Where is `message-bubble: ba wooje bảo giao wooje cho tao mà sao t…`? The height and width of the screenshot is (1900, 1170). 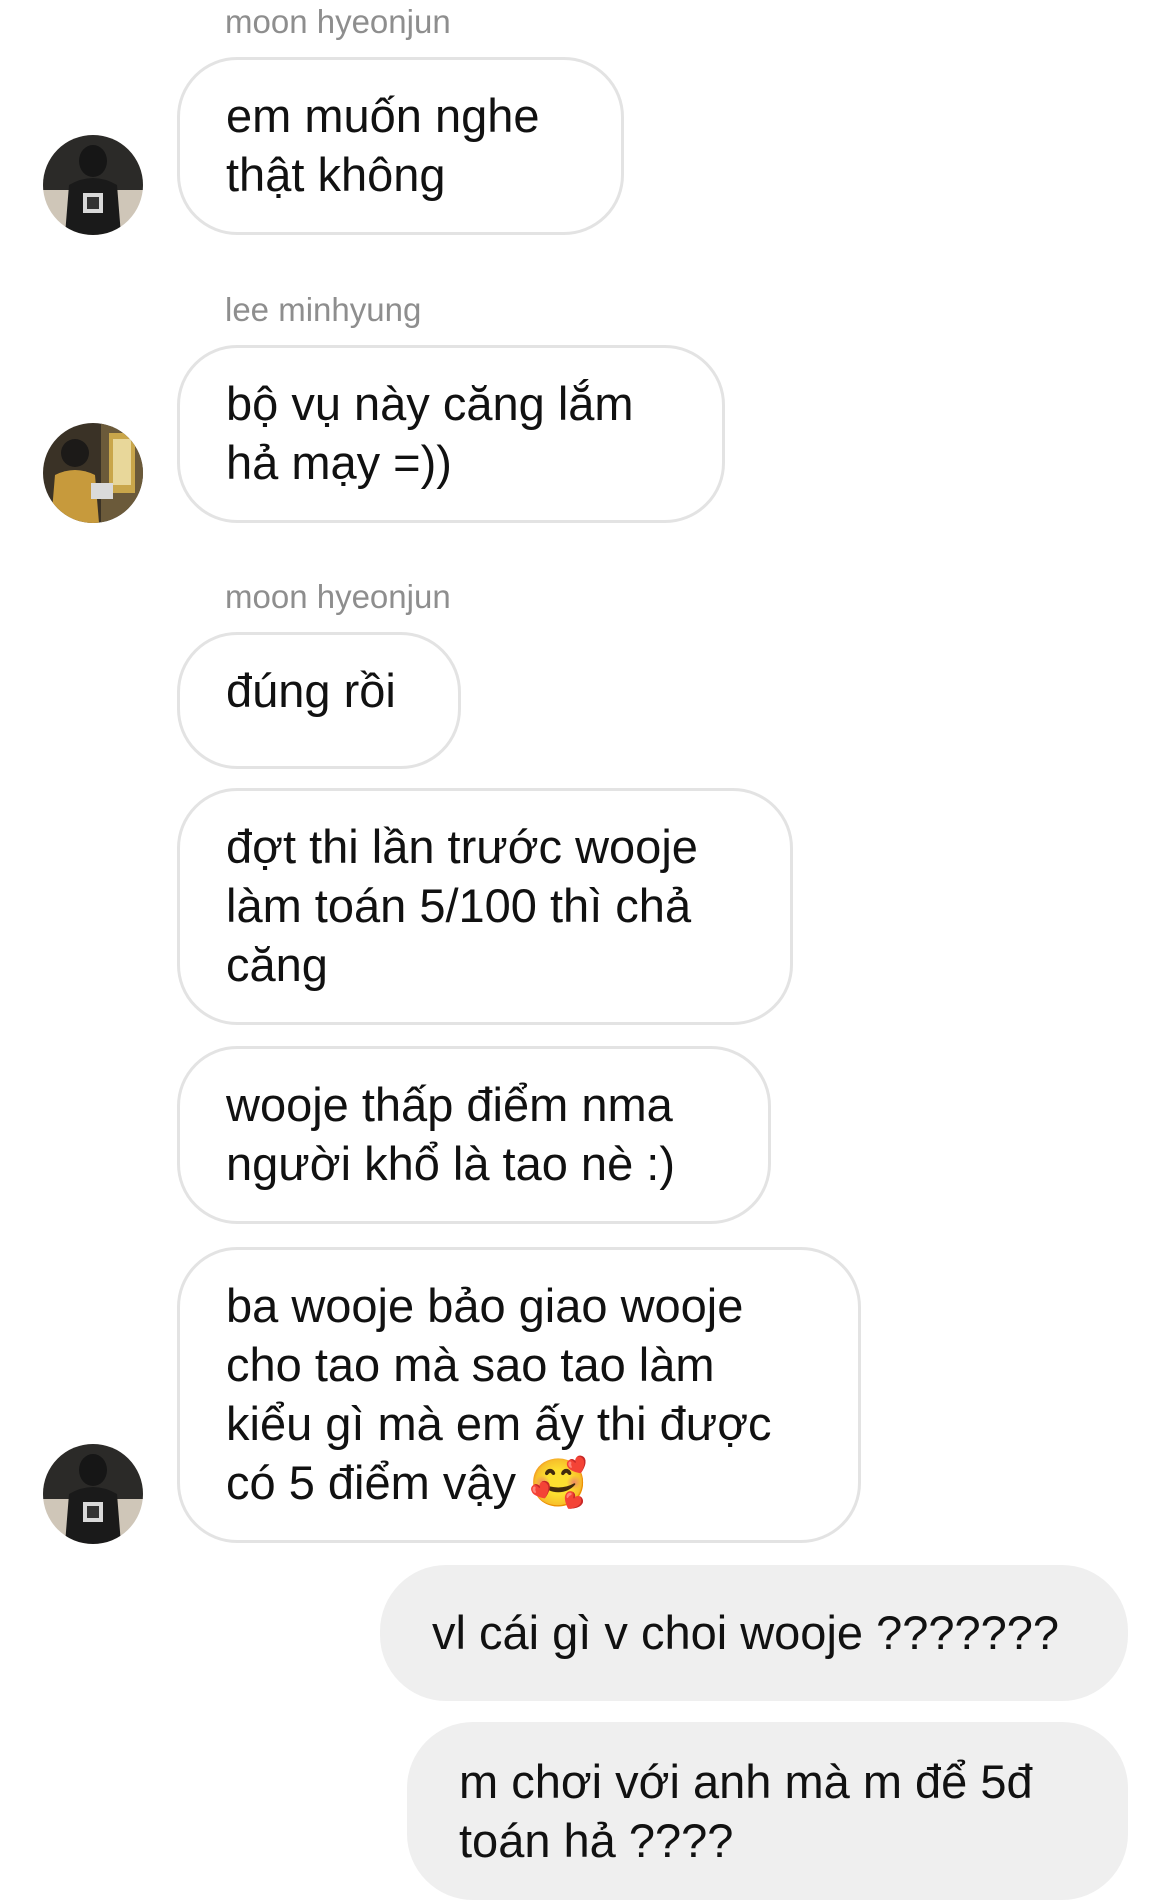
message-bubble: ba wooje bảo giao wooje cho tao mà sao t… is located at coordinates (519, 1395).